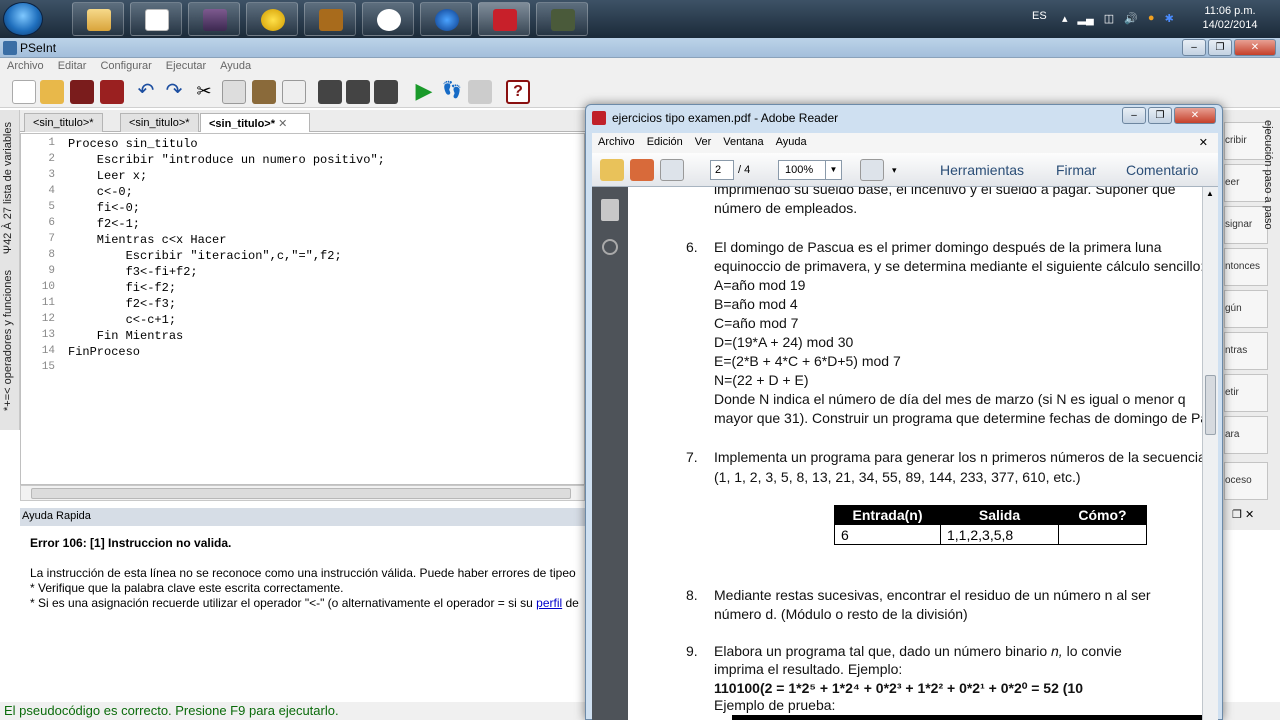  Describe the element at coordinates (1268, 174) in the screenshot. I see `step-execution-tab: ejecución paso a paso` at that location.